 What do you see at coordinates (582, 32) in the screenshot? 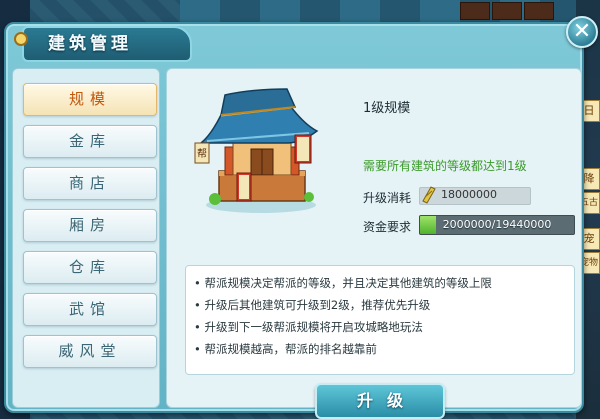
I see `close-button: ✕` at bounding box center [582, 32].